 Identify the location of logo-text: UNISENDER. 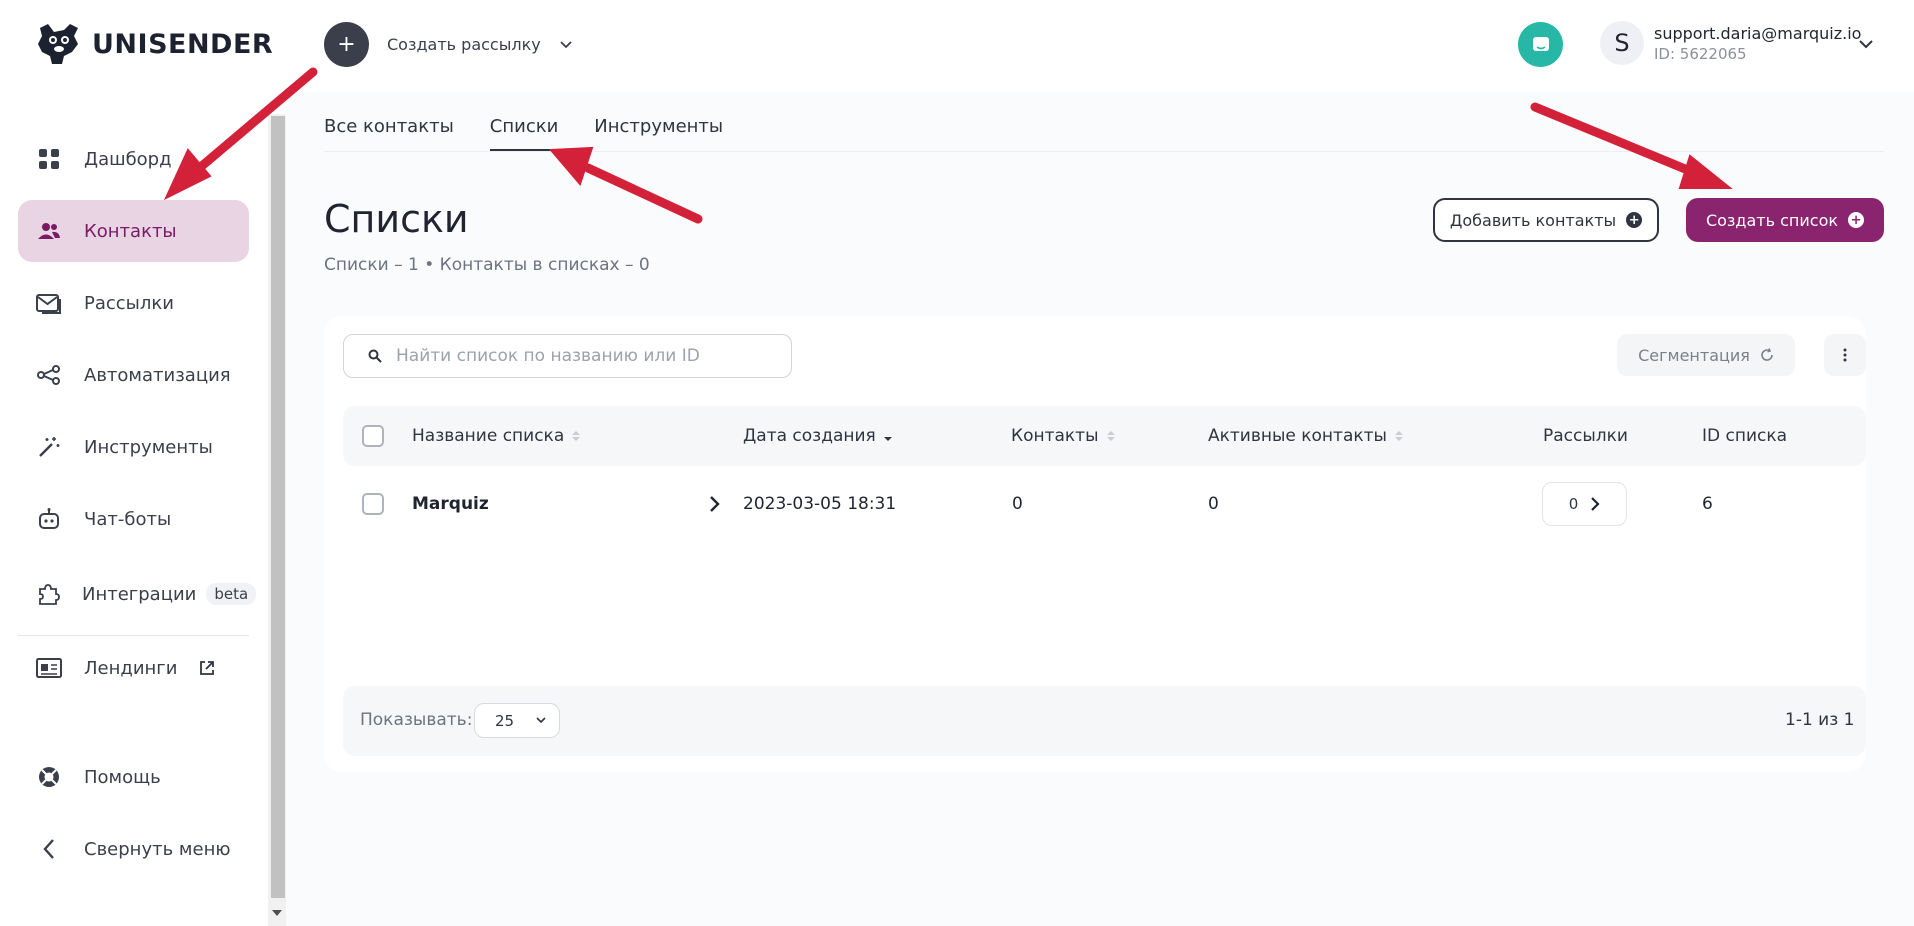
(183, 44).